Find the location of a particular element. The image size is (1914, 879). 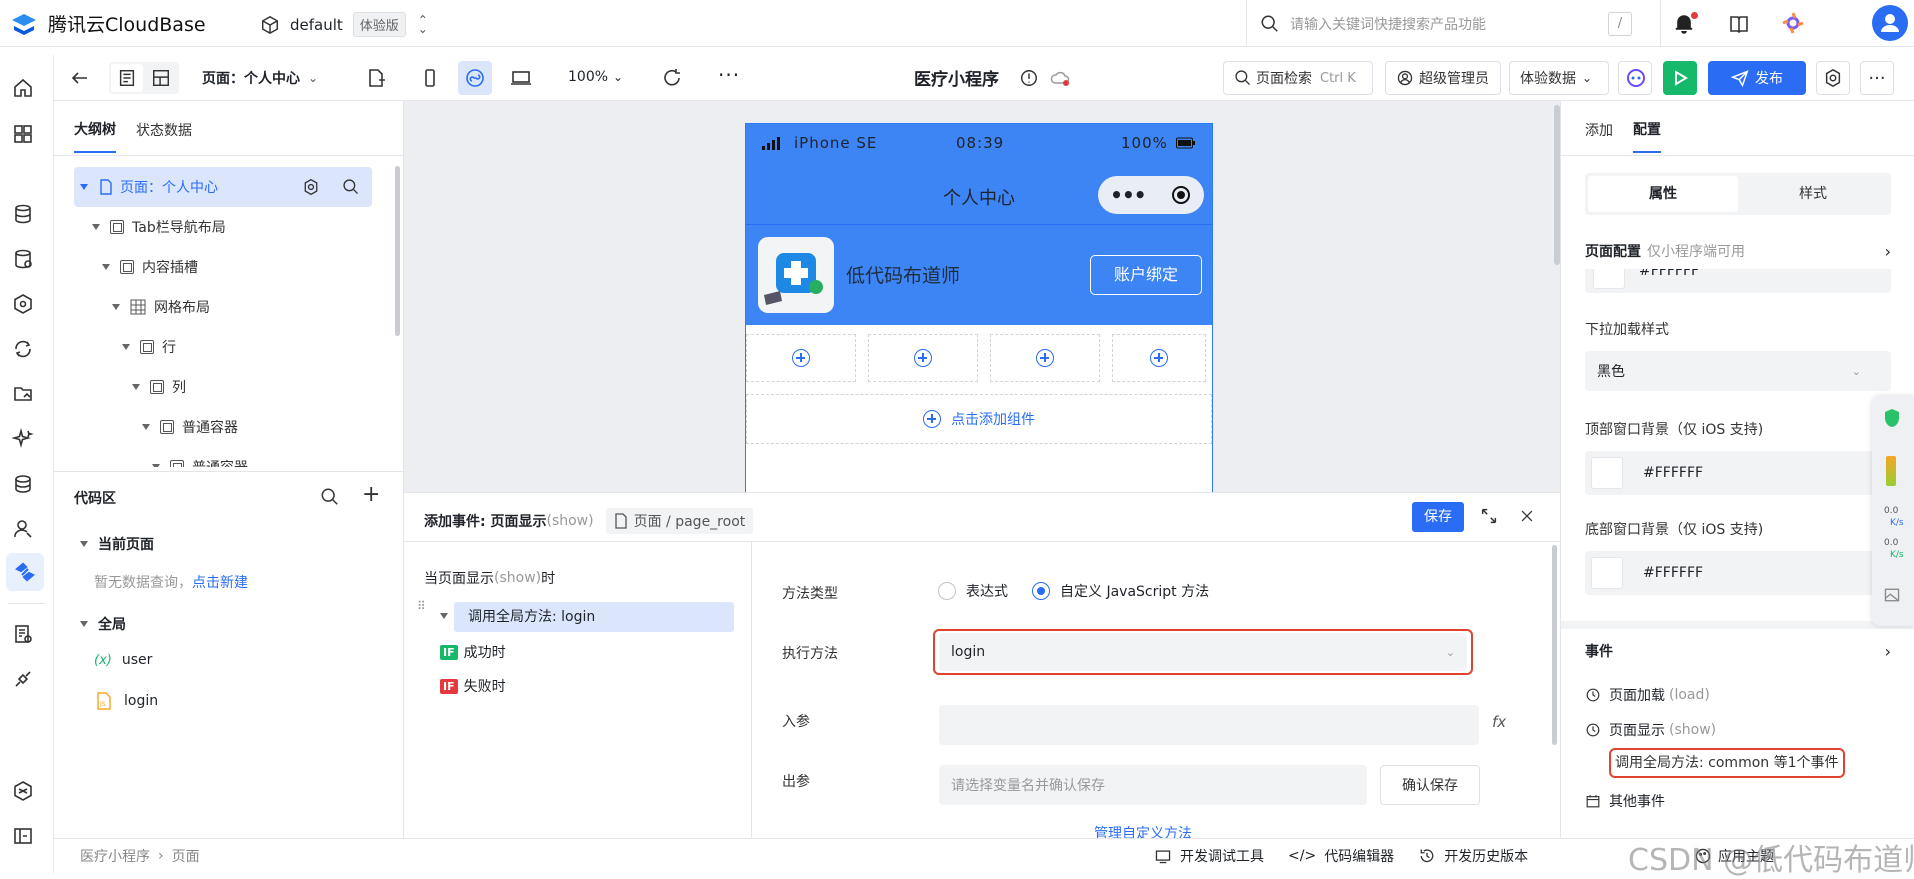

ai-sparkle-icon is located at coordinates (23, 439).